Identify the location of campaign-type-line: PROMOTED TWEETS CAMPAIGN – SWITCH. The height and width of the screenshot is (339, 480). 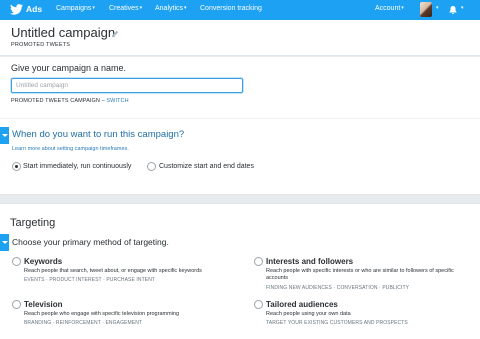
(70, 101).